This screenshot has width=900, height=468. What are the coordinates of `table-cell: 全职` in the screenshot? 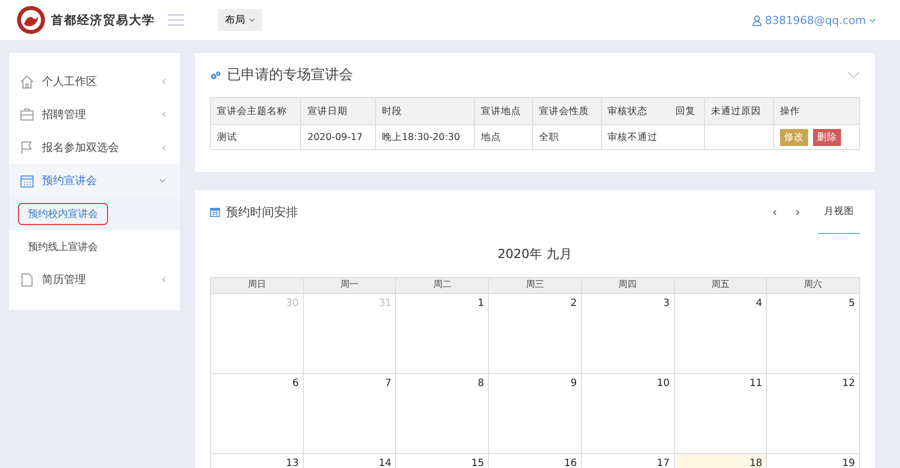 It's located at (567, 137).